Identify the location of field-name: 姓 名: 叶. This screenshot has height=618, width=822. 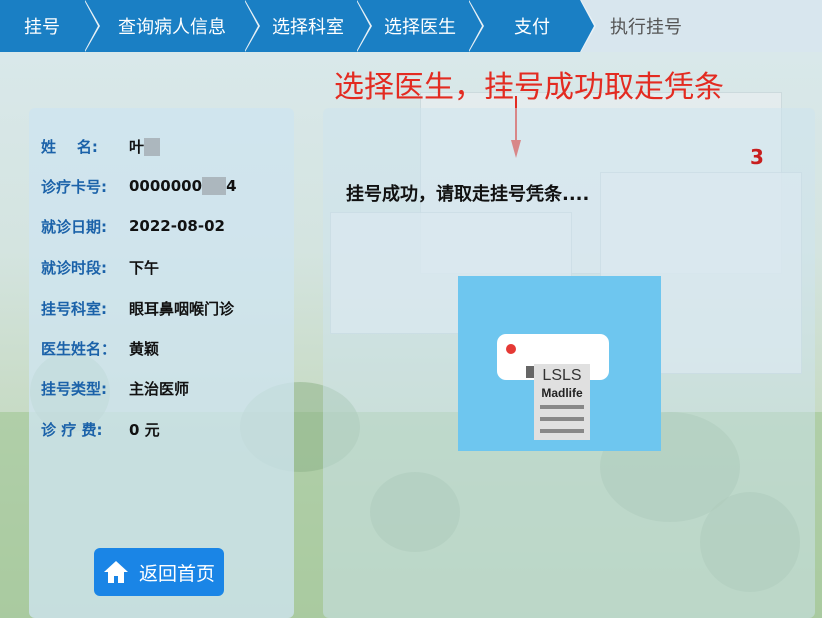
(101, 146).